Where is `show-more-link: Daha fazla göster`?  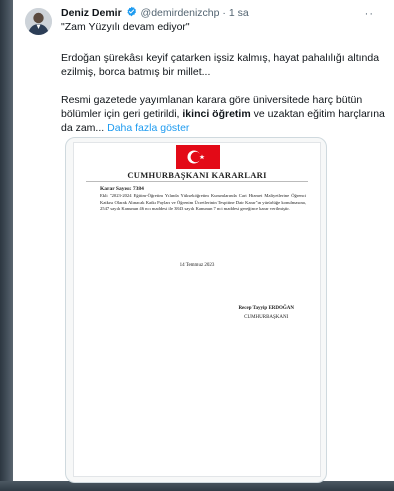
show-more-link: Daha fazla göster is located at coordinates (148, 128).